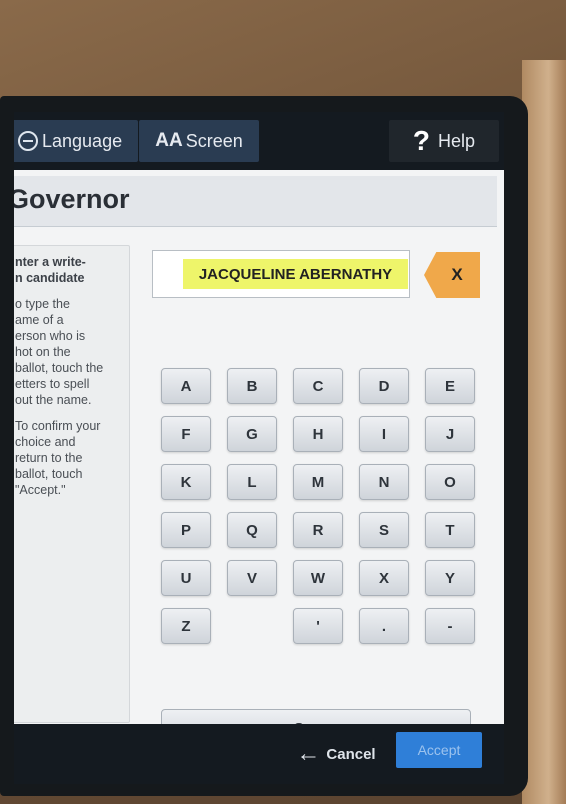 This screenshot has width=566, height=804. I want to click on key-s: S, so click(384, 530).